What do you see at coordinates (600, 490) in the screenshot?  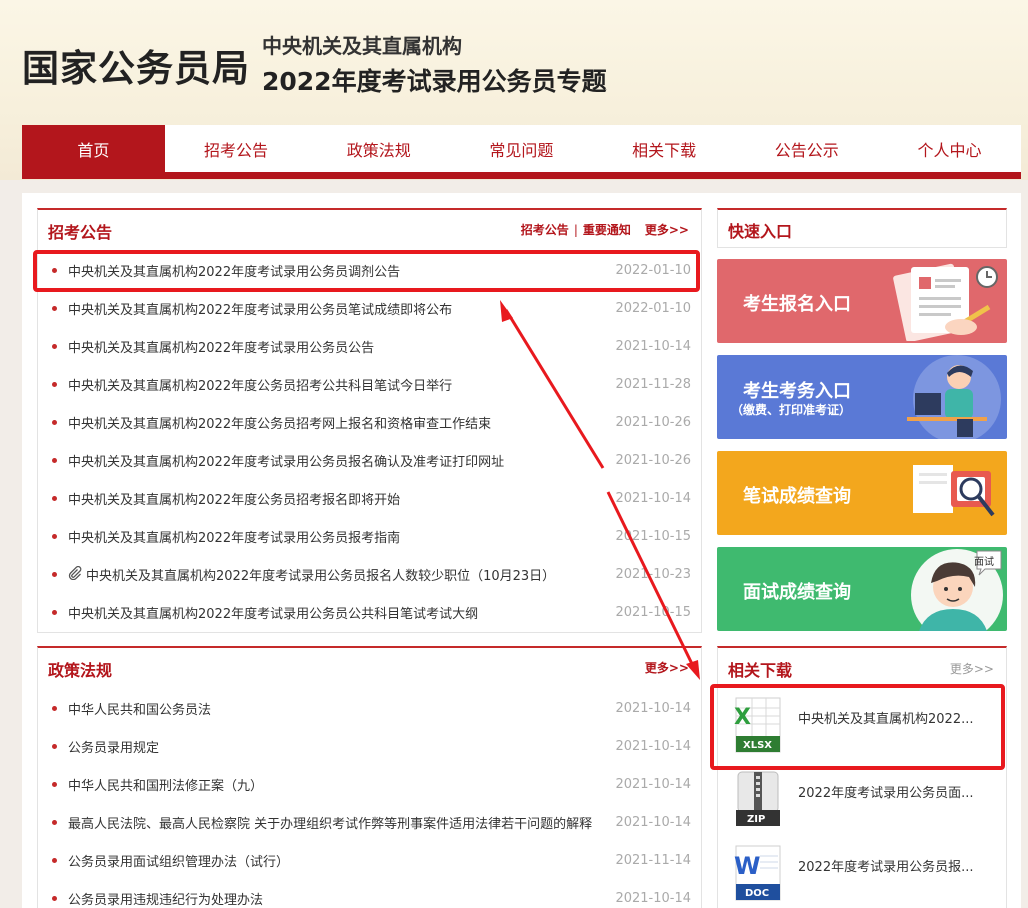 I see `annotation-arrows` at bounding box center [600, 490].